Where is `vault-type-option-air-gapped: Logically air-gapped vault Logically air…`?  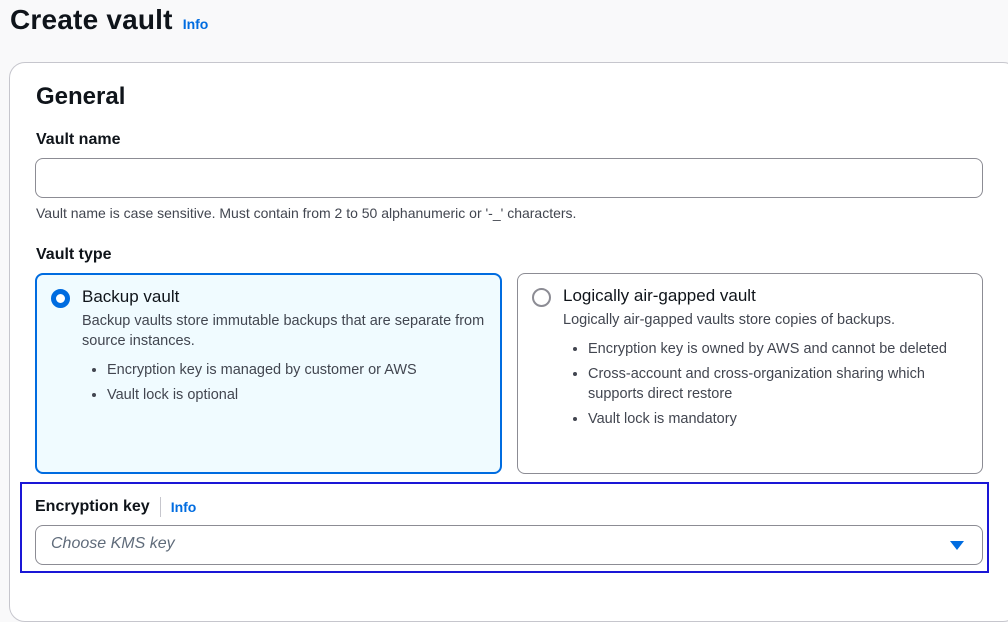
vault-type-option-air-gapped: Logically air-gapped vault Logically air… is located at coordinates (750, 373).